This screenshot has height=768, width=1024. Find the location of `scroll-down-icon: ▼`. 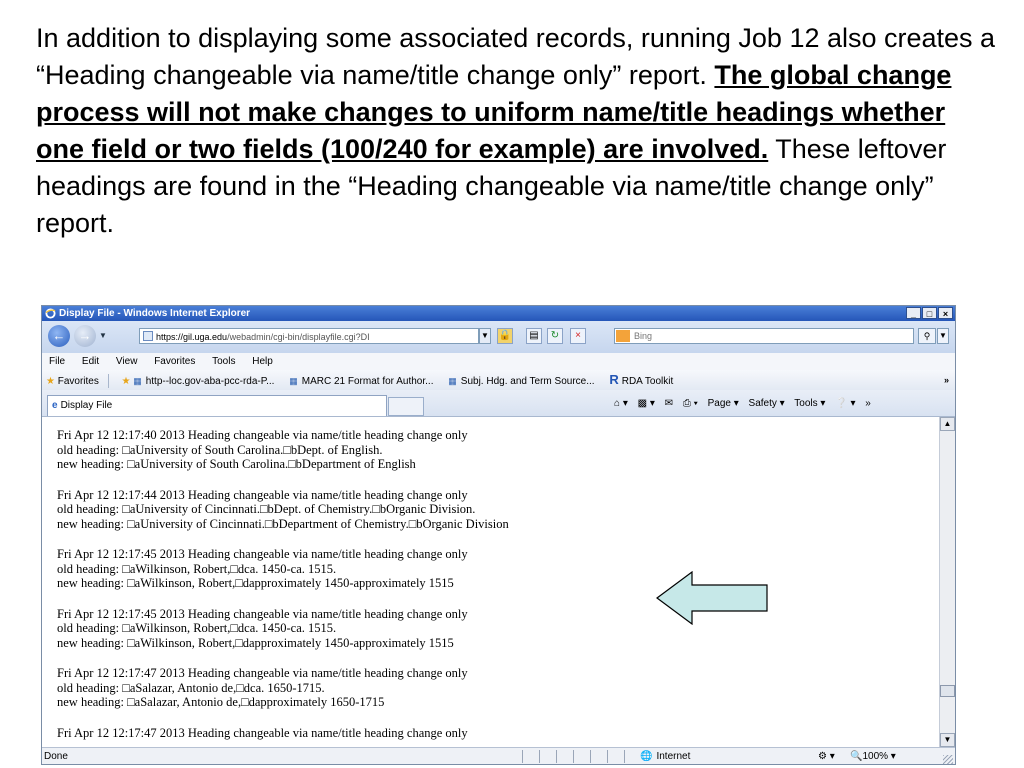

scroll-down-icon: ▼ is located at coordinates (947, 740).